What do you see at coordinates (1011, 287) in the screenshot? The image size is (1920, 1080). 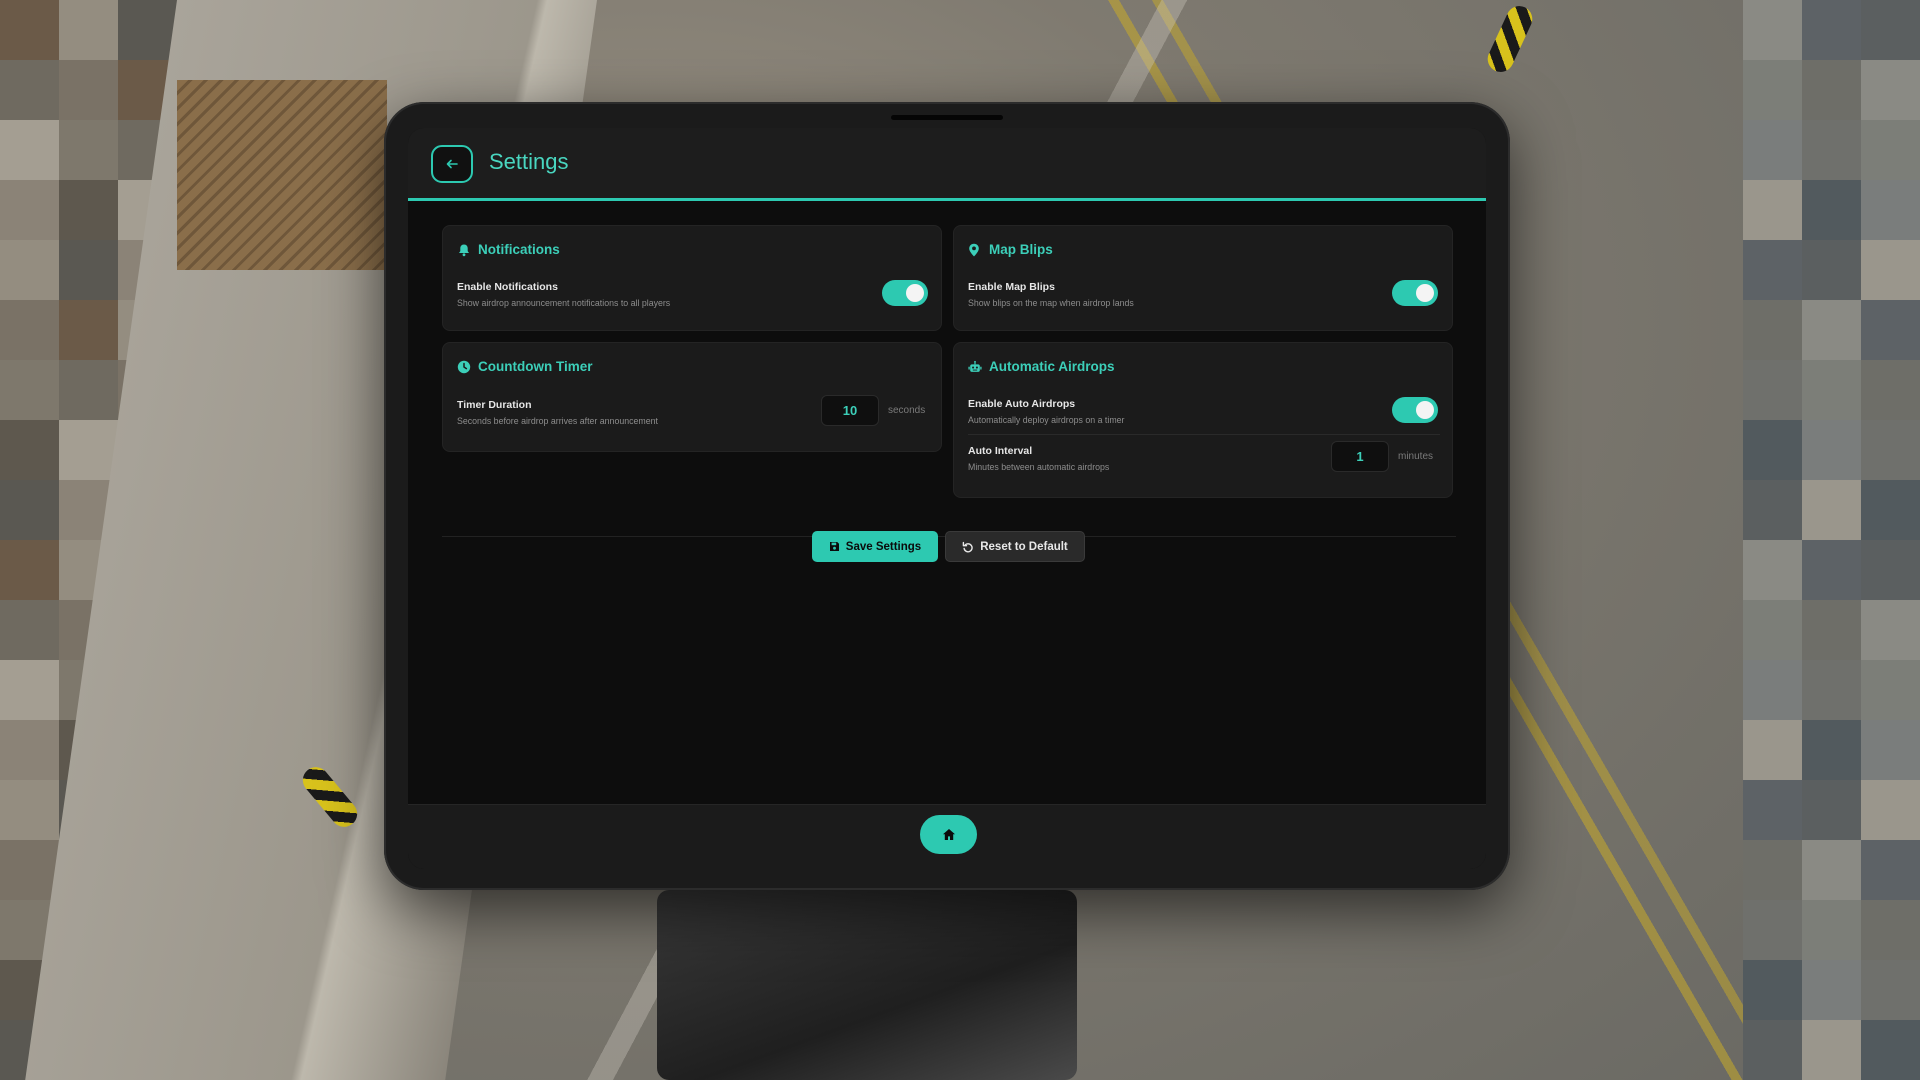 I see `enable-map-blips-label: Enable Map Blips` at bounding box center [1011, 287].